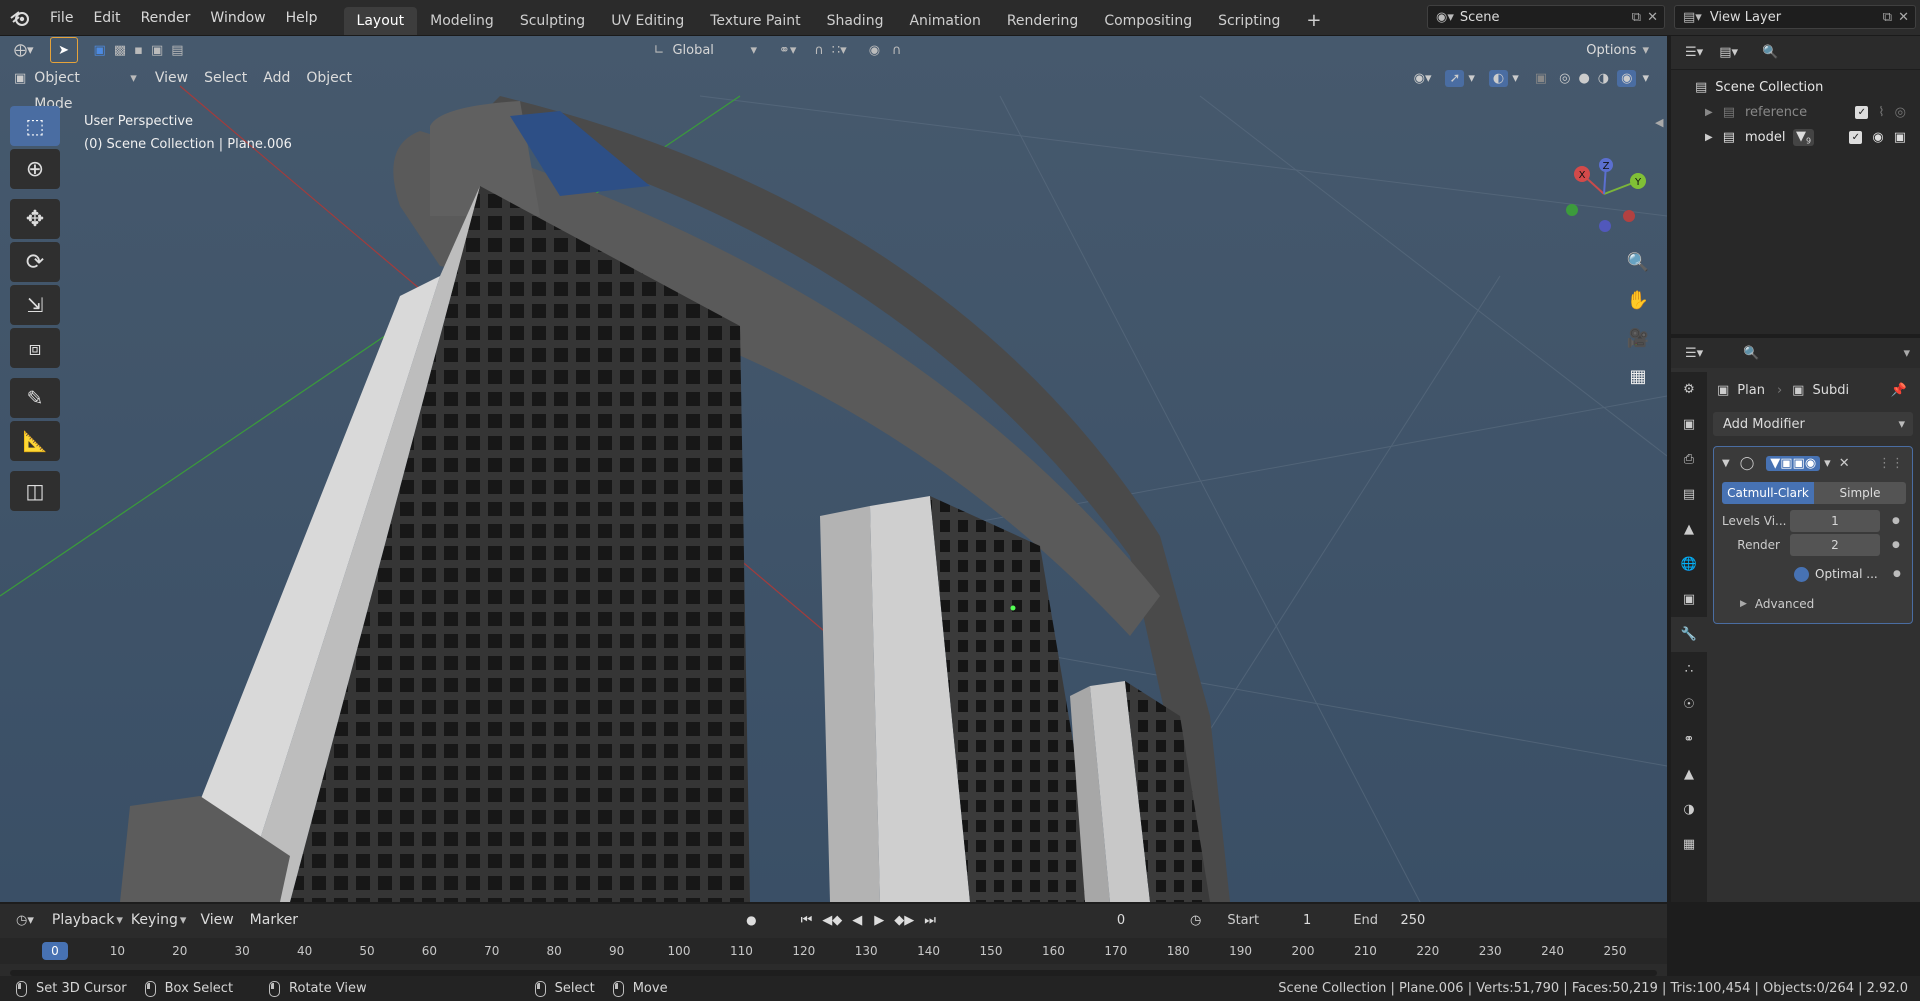 The image size is (1920, 1001). What do you see at coordinates (1645, 78) in the screenshot?
I see `shading-dropdown-icon: ▾` at bounding box center [1645, 78].